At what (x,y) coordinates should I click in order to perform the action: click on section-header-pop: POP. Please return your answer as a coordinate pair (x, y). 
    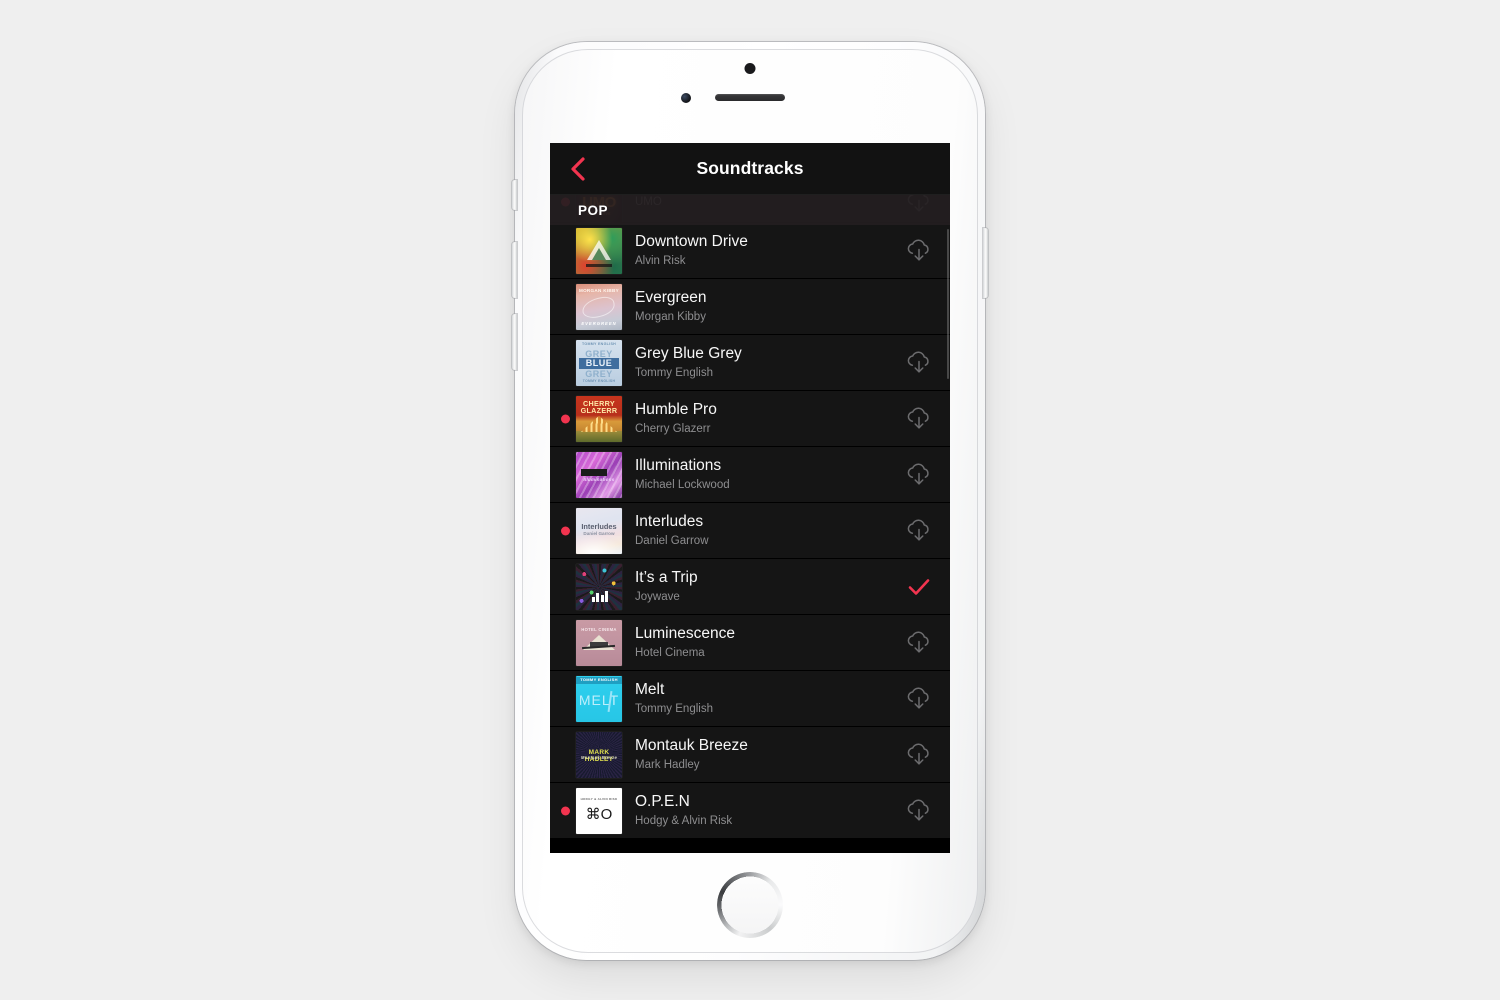
    Looking at the image, I should click on (750, 210).